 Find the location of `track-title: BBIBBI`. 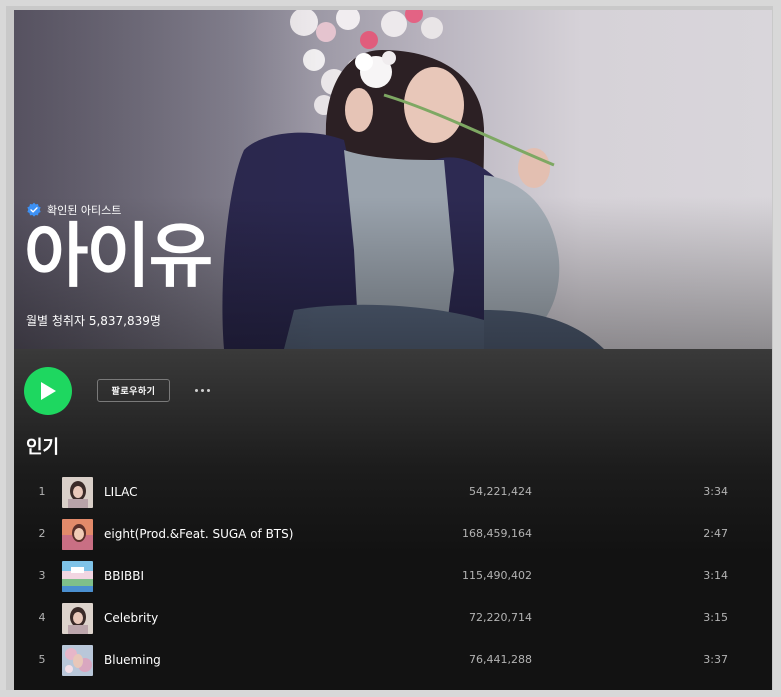

track-title: BBIBBI is located at coordinates (124, 576).